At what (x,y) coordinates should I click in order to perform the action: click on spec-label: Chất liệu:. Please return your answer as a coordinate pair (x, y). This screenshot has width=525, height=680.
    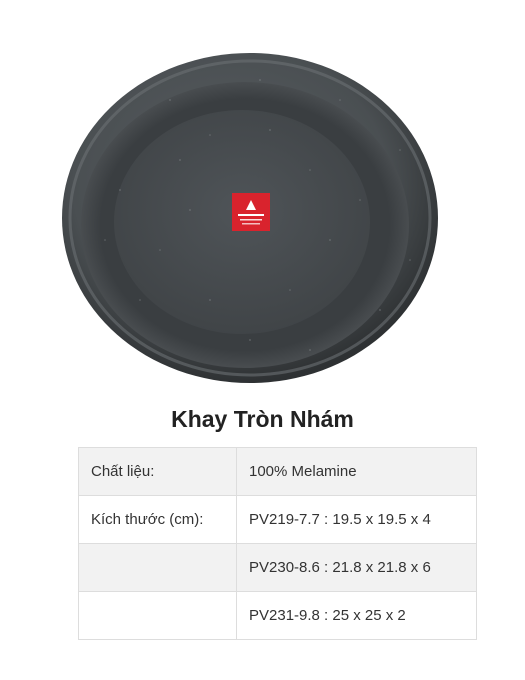
    Looking at the image, I should click on (157, 471).